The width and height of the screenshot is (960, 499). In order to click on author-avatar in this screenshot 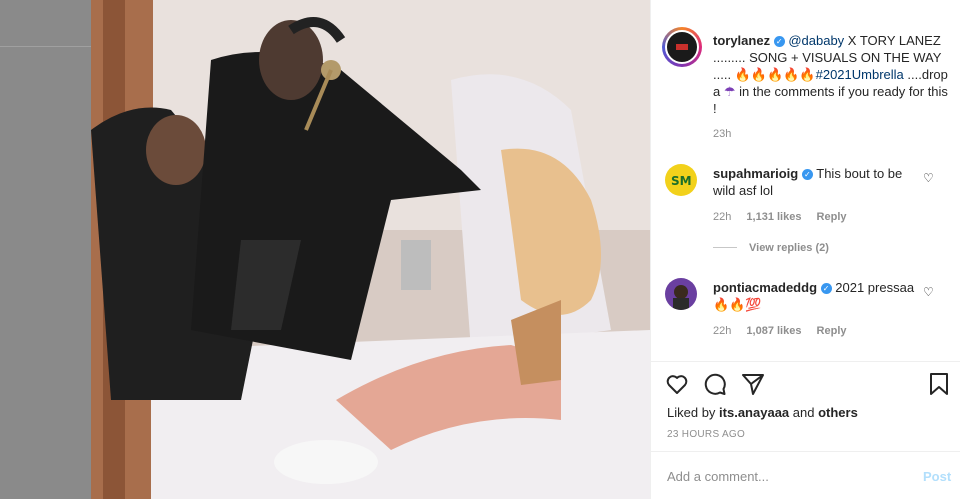, I will do `click(682, 47)`.